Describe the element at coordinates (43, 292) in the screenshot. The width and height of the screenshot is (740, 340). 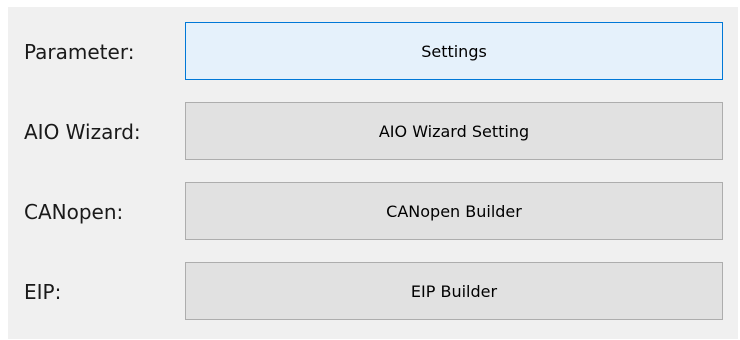
I see `eip-label: EIP:` at that location.